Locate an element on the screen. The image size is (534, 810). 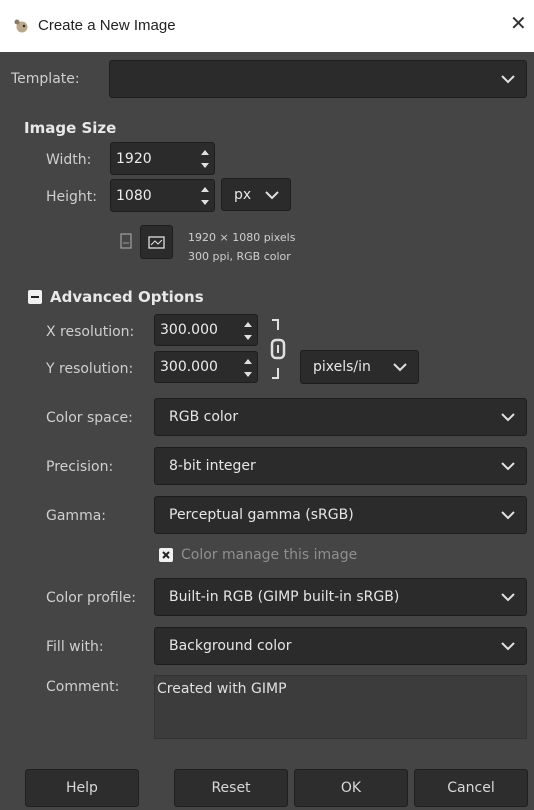
gamma-label: Gamma: is located at coordinates (76, 516).